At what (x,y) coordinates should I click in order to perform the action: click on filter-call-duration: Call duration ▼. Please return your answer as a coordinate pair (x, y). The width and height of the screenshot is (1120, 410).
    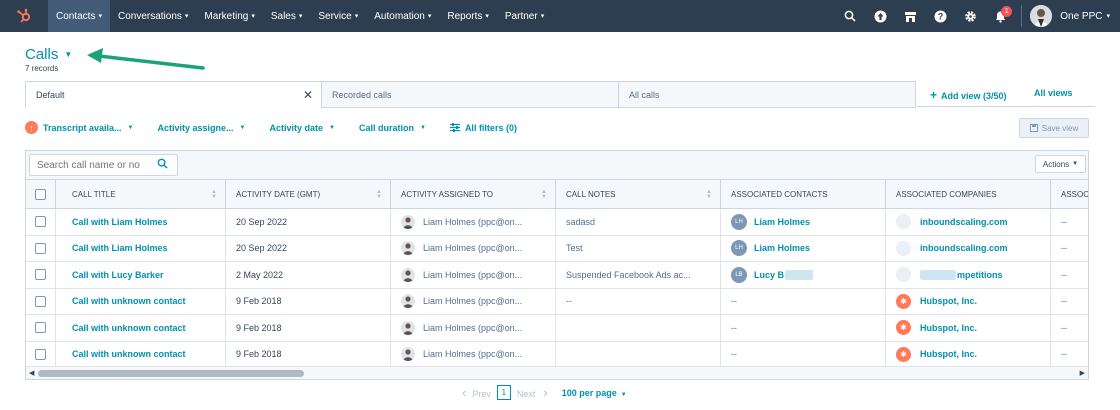
    Looking at the image, I should click on (392, 128).